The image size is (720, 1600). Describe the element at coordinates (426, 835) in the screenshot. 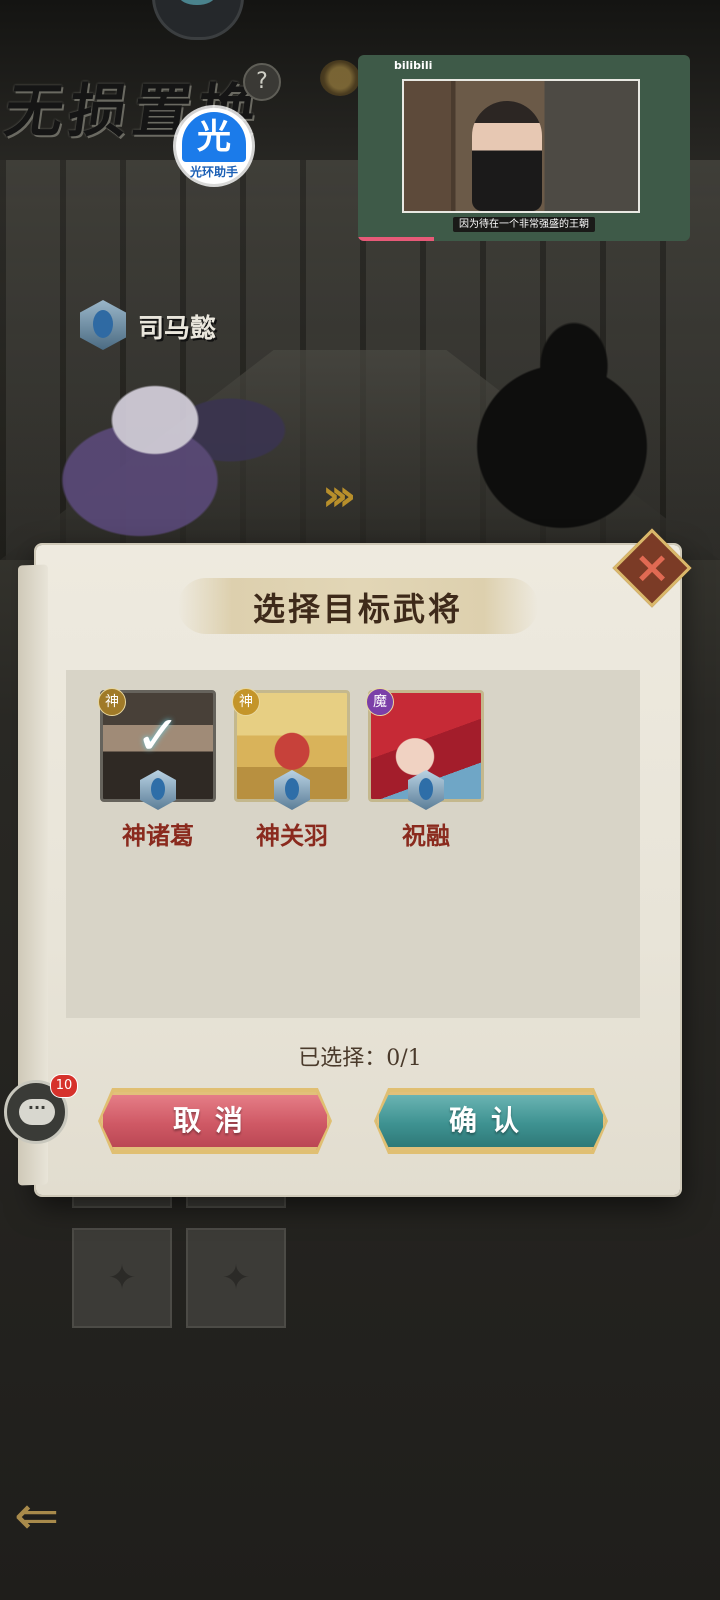

I see `candidate-name: 祝融` at that location.